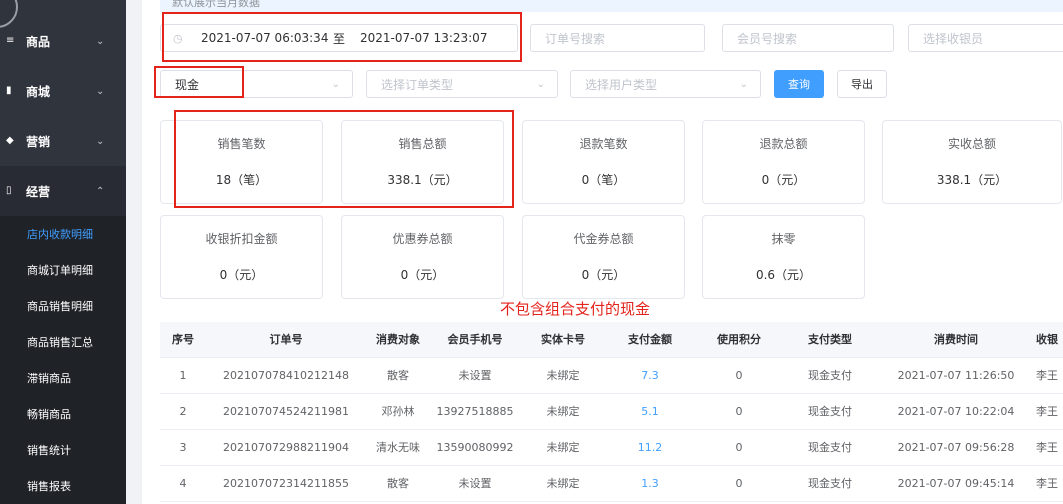  I want to click on stat-card-rounding: 抹零 0.6（元）, so click(783, 257).